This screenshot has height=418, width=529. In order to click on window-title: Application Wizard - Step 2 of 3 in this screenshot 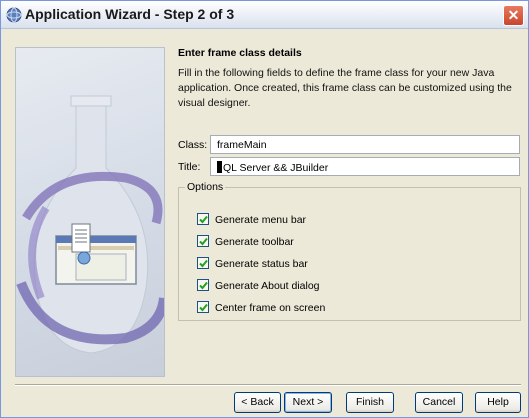, I will do `click(130, 14)`.